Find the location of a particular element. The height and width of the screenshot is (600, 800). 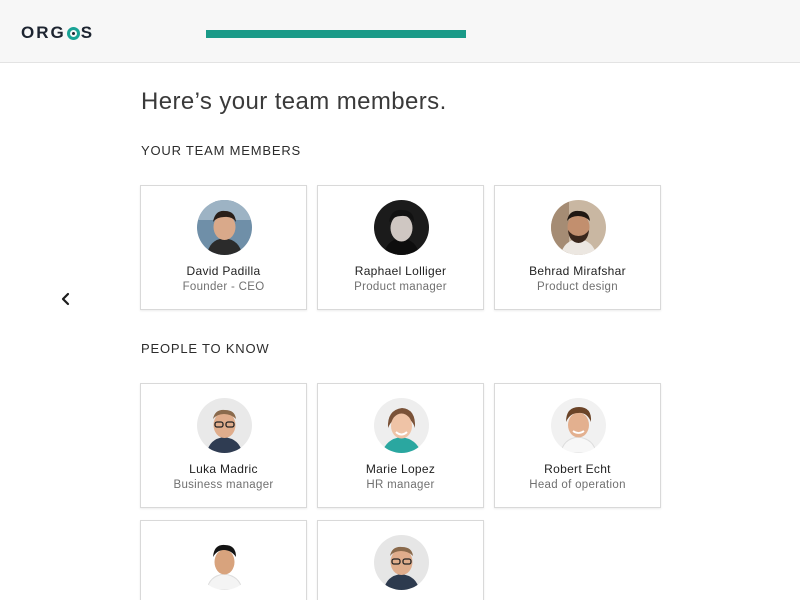

person-role: Head of operation is located at coordinates (577, 485).